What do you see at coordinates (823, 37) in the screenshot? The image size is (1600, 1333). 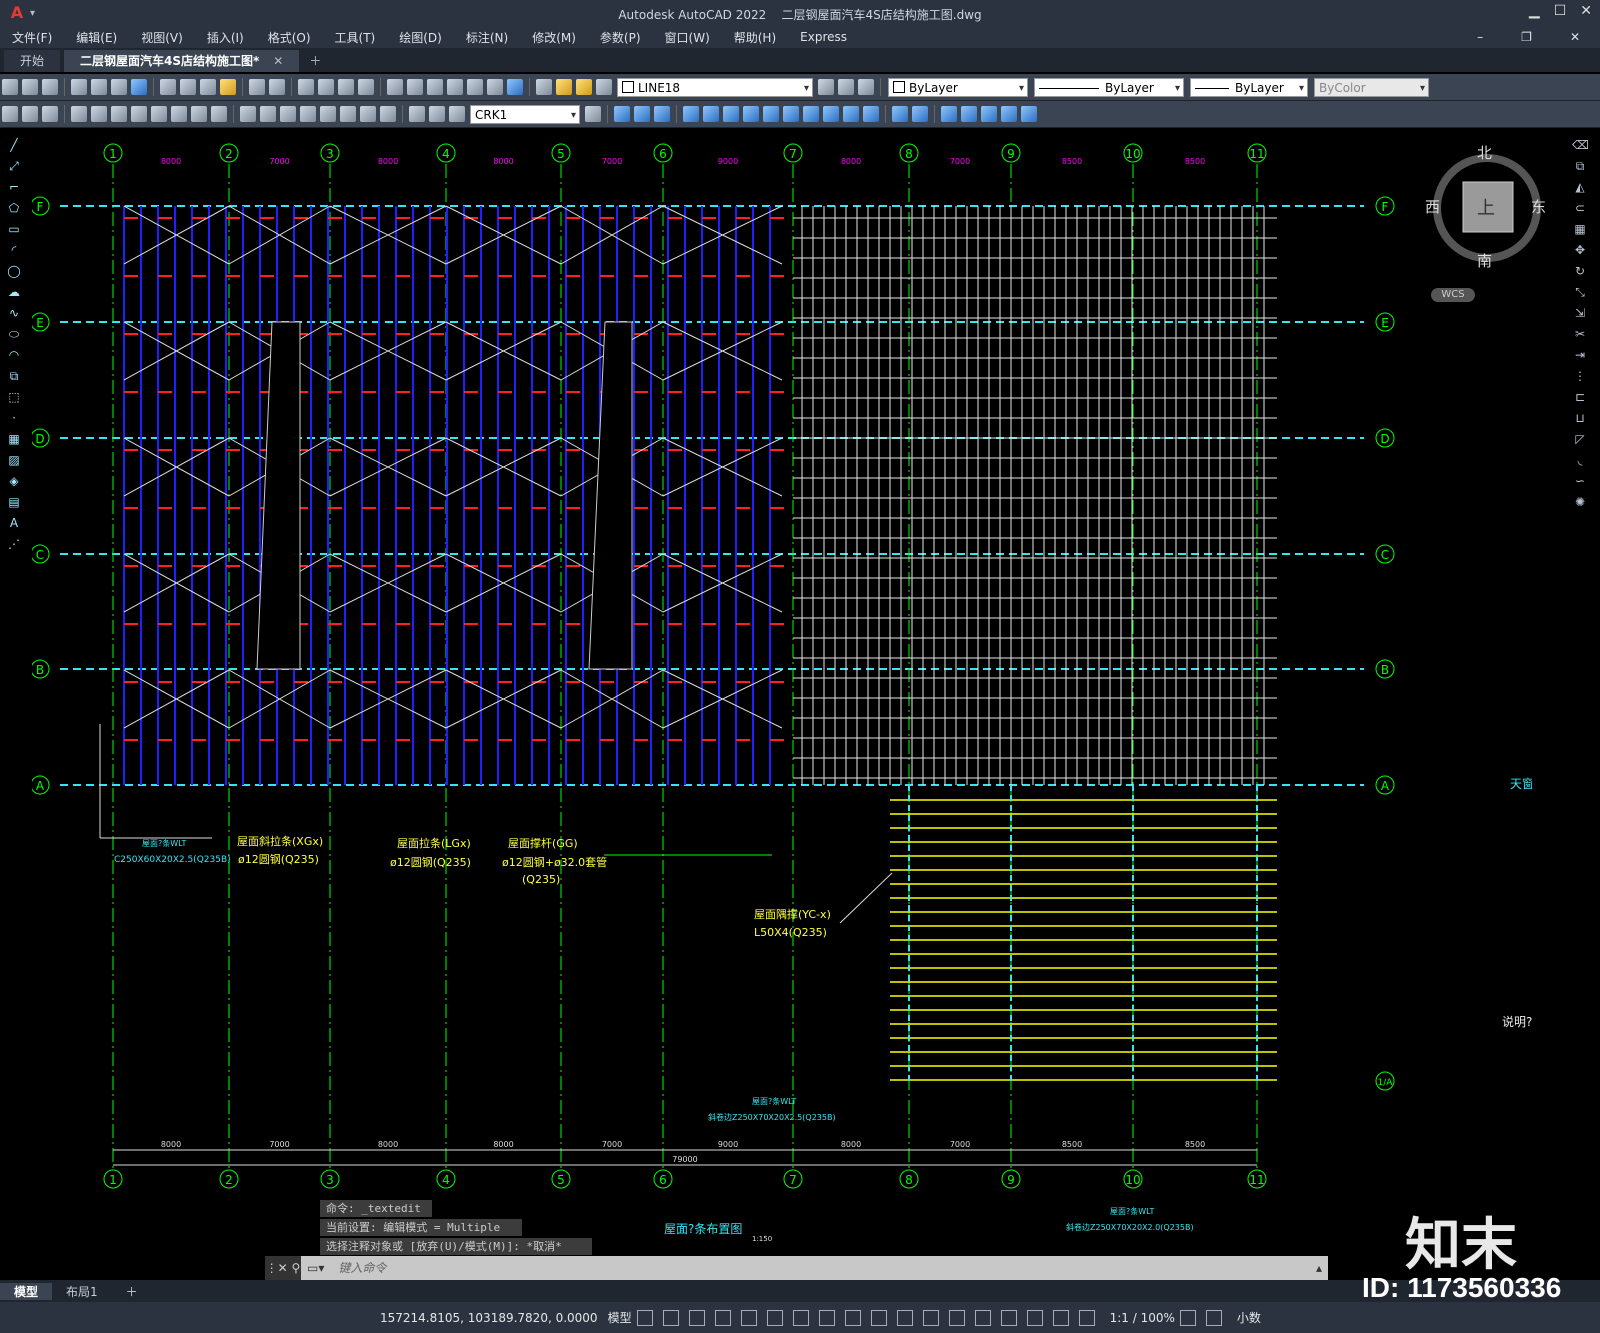 I see `menu-item-12: Express` at bounding box center [823, 37].